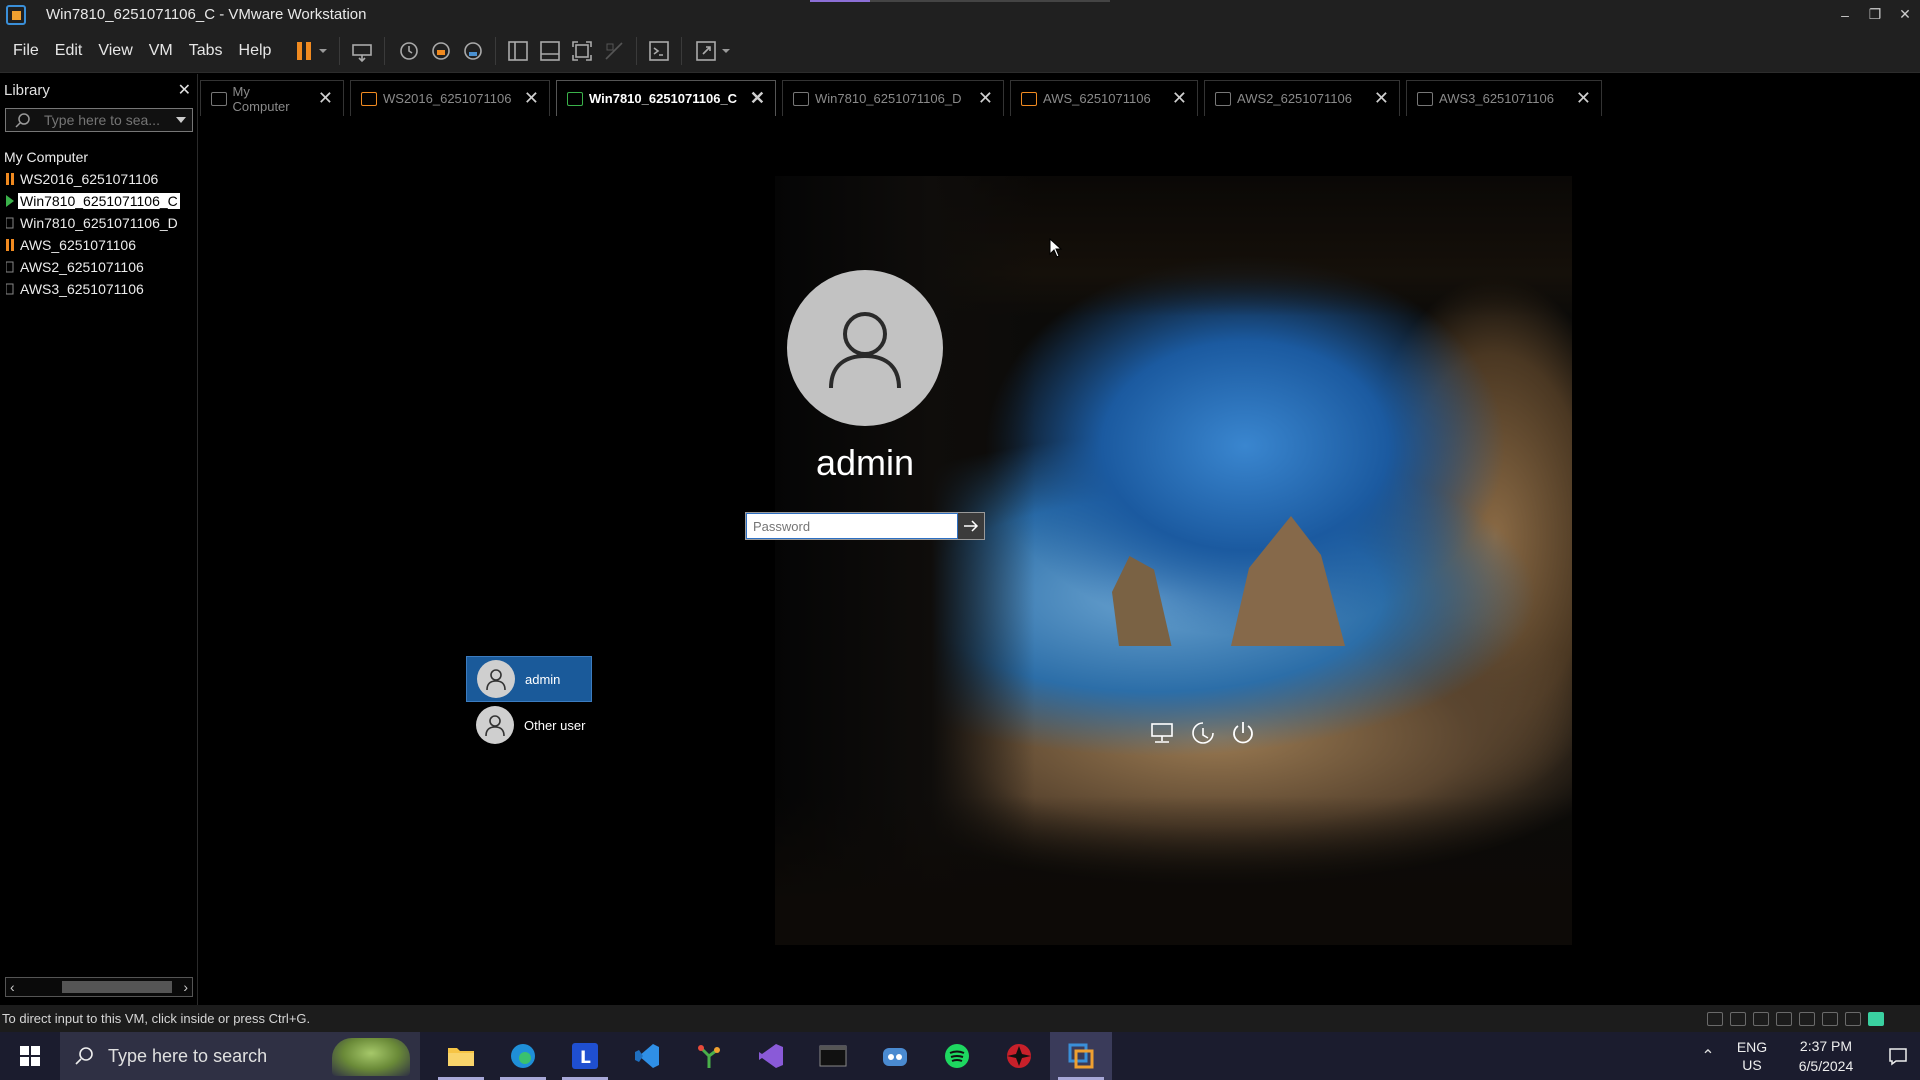  I want to click on restore-button: ❐, so click(1875, 14).